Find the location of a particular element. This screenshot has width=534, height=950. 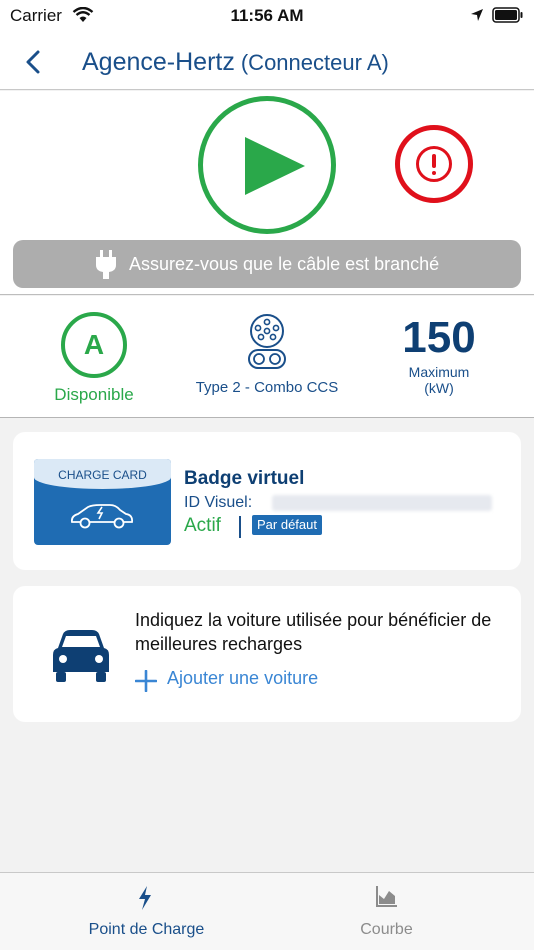

max-power-unit: (kW) is located at coordinates (439, 388).